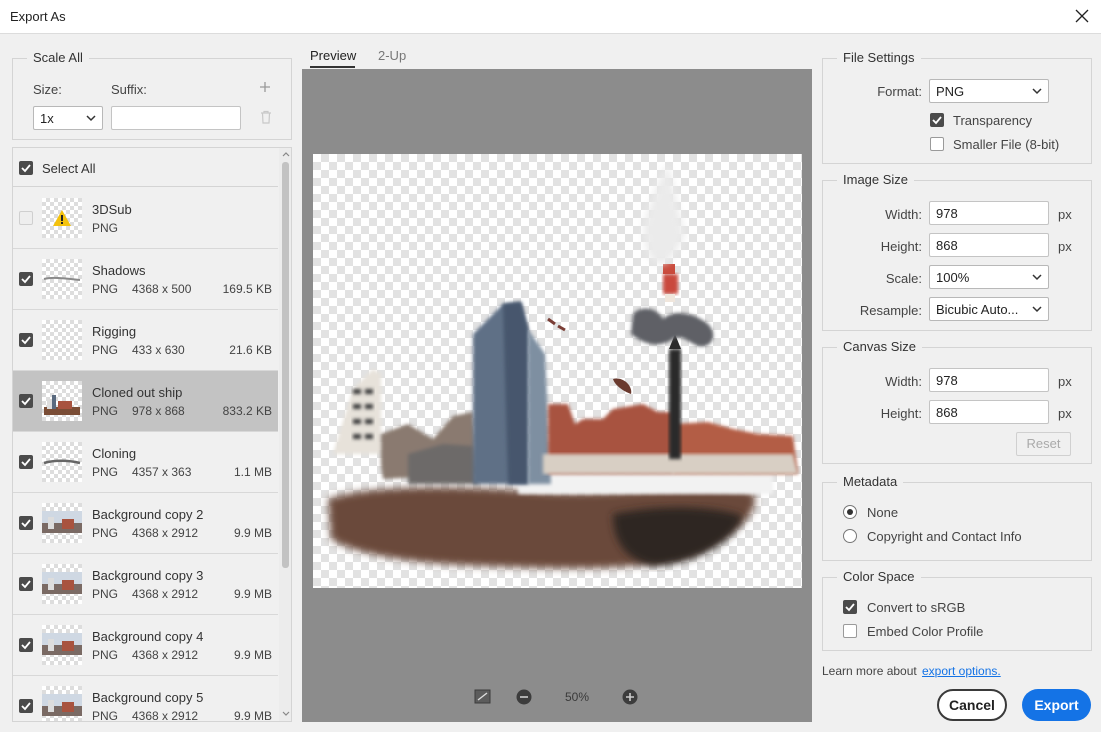  Describe the element at coordinates (158, 350) in the screenshot. I see `layer-dimensions: 433 x 630` at that location.